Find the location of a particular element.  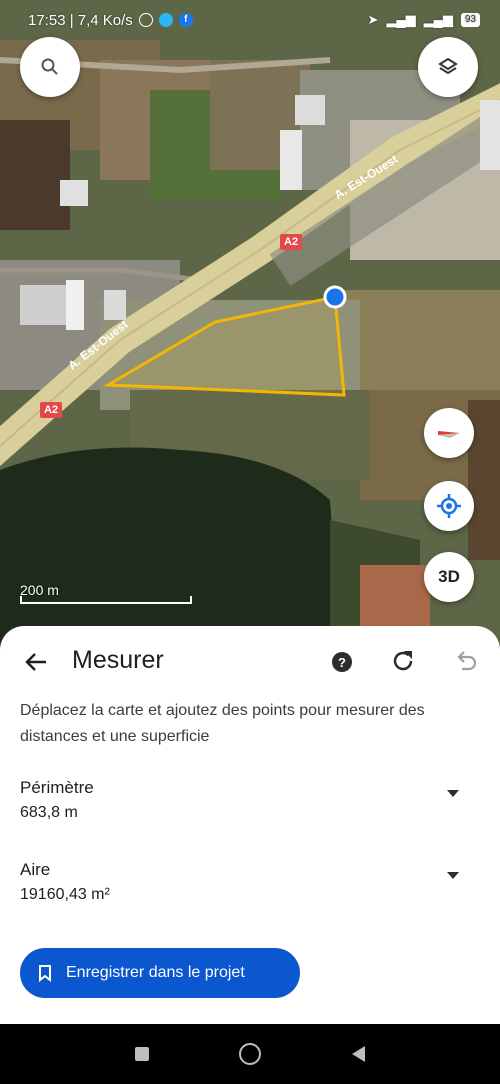

system-nav-bar is located at coordinates (250, 1054).